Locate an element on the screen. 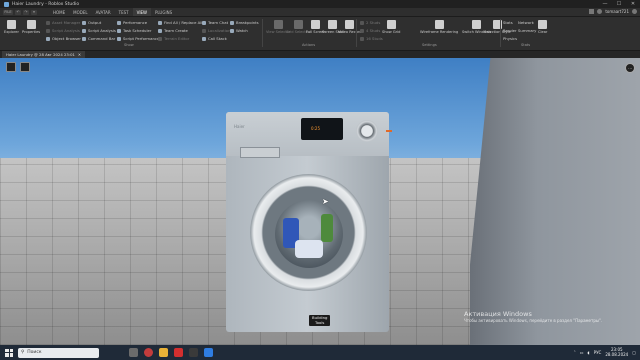 This screenshot has height=360, width=640. localization-icon is located at coordinates (204, 30).